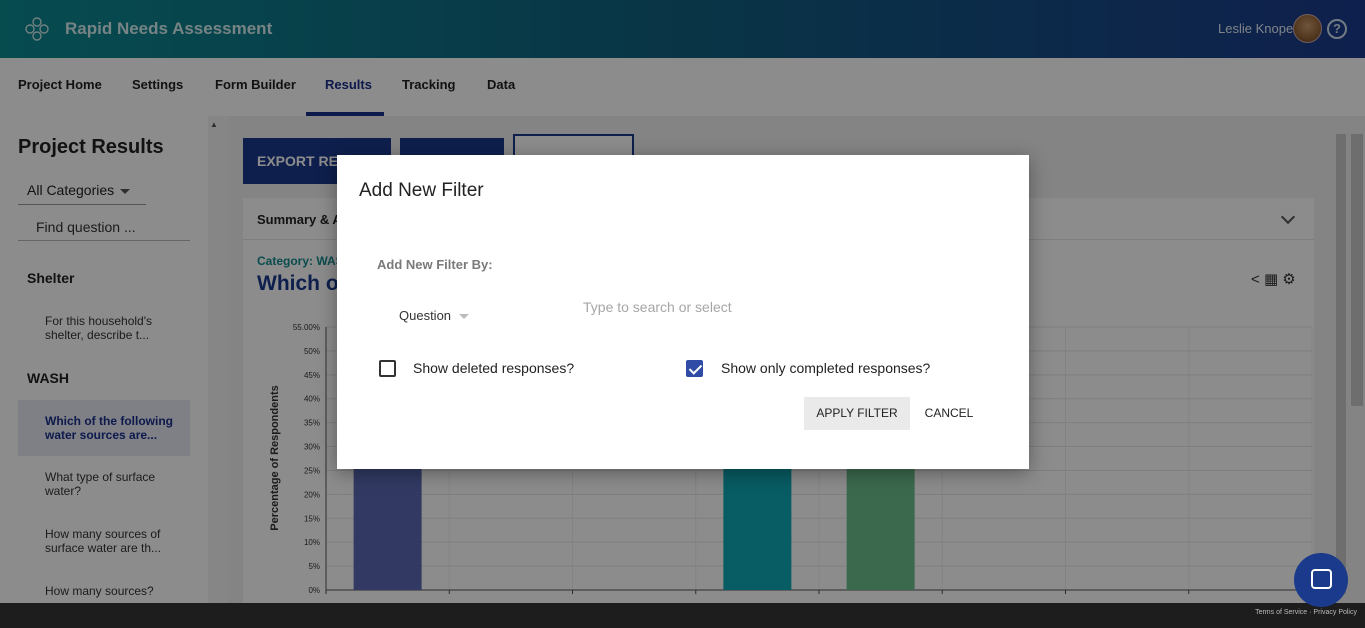 Image resolution: width=1365 pixels, height=628 pixels. What do you see at coordinates (464, 317) in the screenshot?
I see `chevron-down-icon` at bounding box center [464, 317].